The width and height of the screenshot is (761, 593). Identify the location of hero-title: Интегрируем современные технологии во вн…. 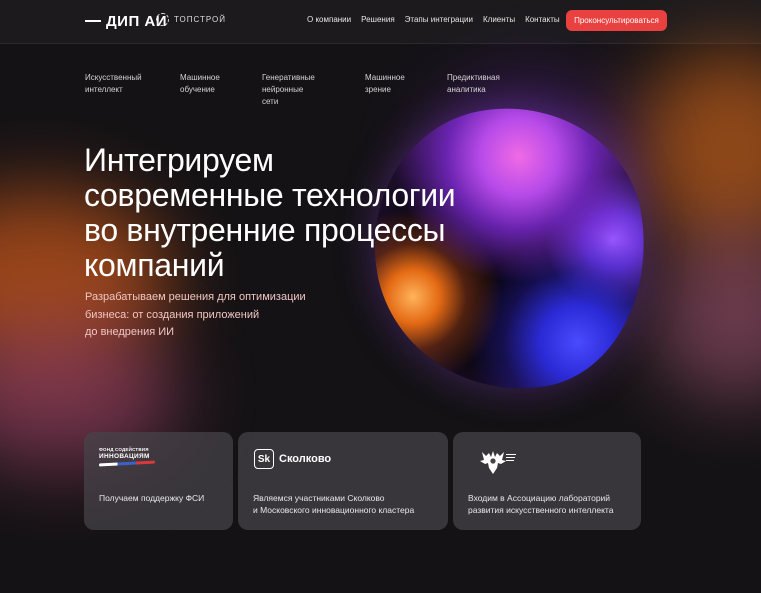
(270, 212).